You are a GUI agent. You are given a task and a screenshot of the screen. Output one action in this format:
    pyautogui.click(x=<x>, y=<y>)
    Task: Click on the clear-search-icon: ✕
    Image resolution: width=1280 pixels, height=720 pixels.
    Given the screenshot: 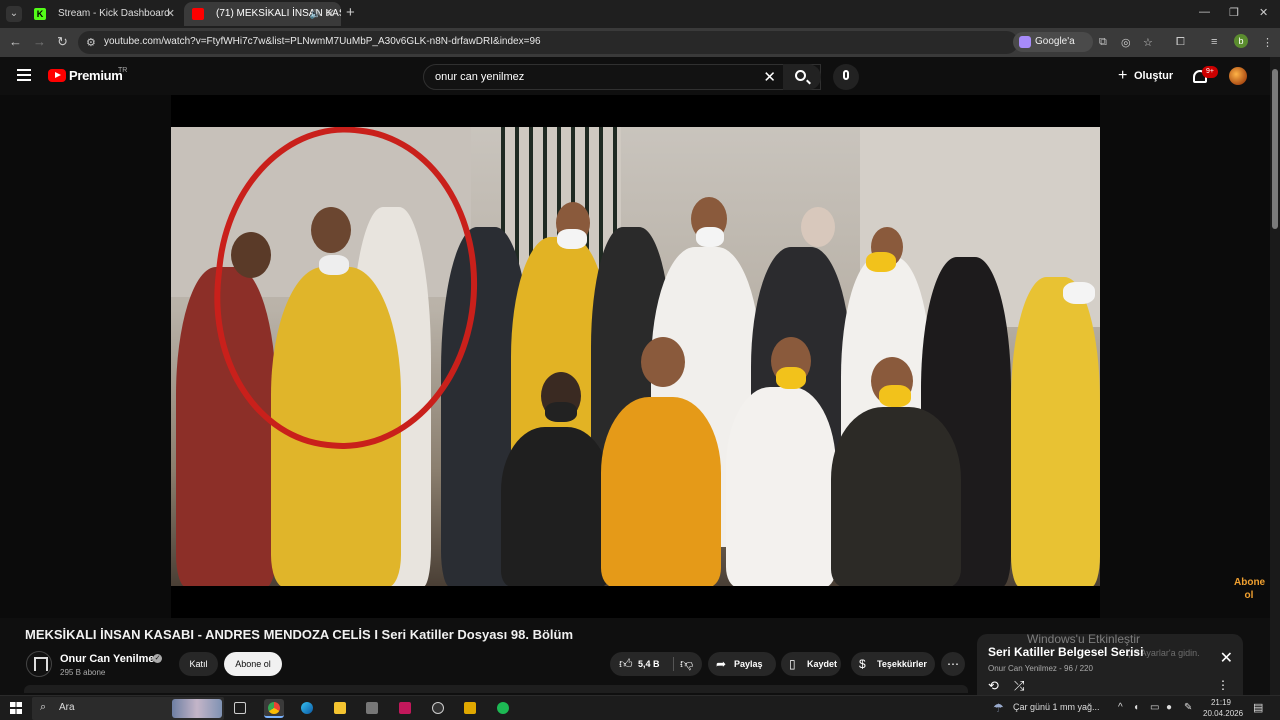 What is the action you would take?
    pyautogui.click(x=769, y=77)
    